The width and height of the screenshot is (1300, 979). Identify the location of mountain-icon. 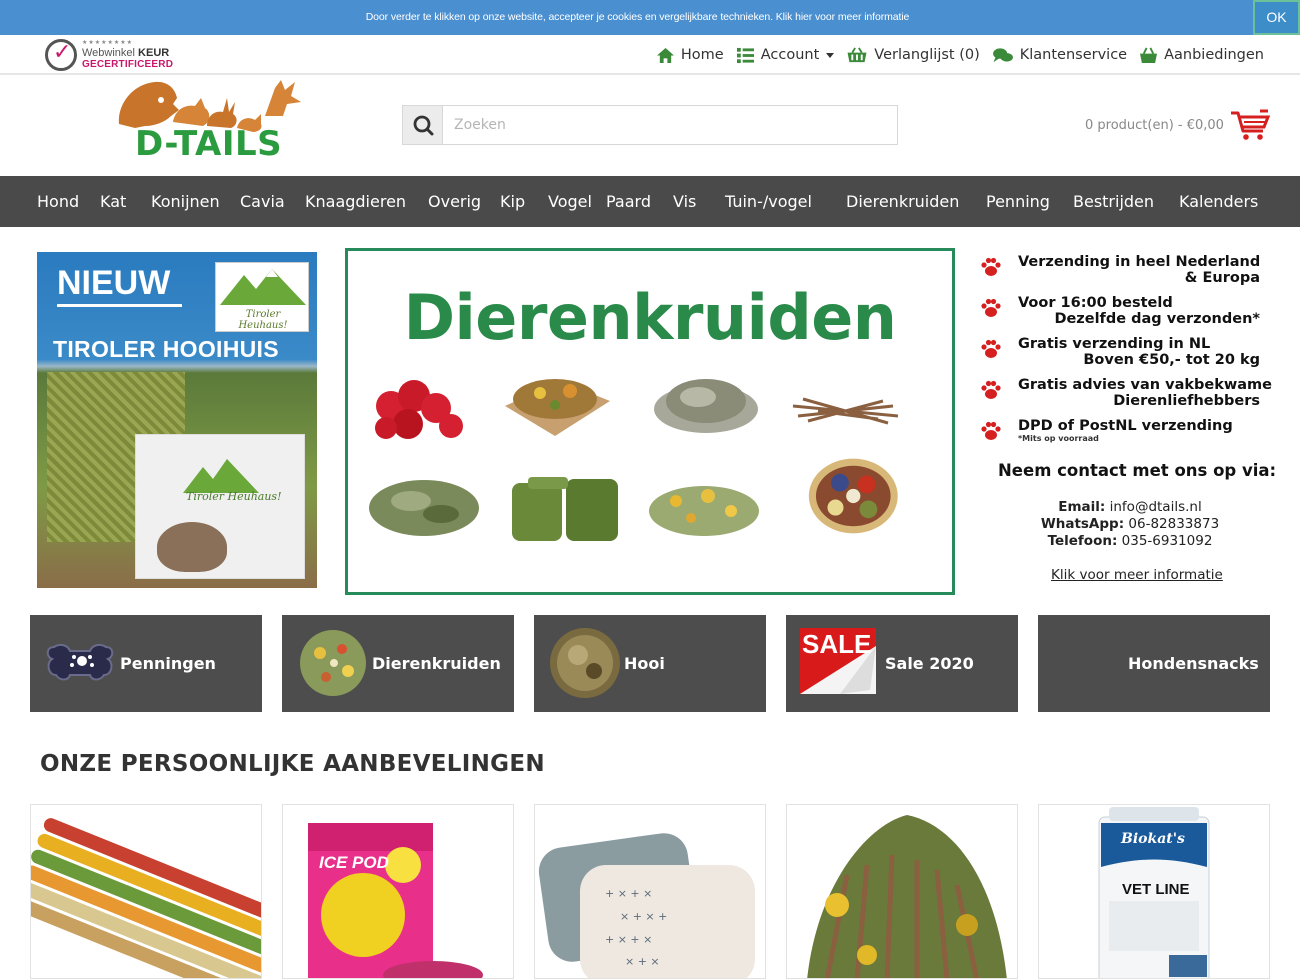
(263, 287).